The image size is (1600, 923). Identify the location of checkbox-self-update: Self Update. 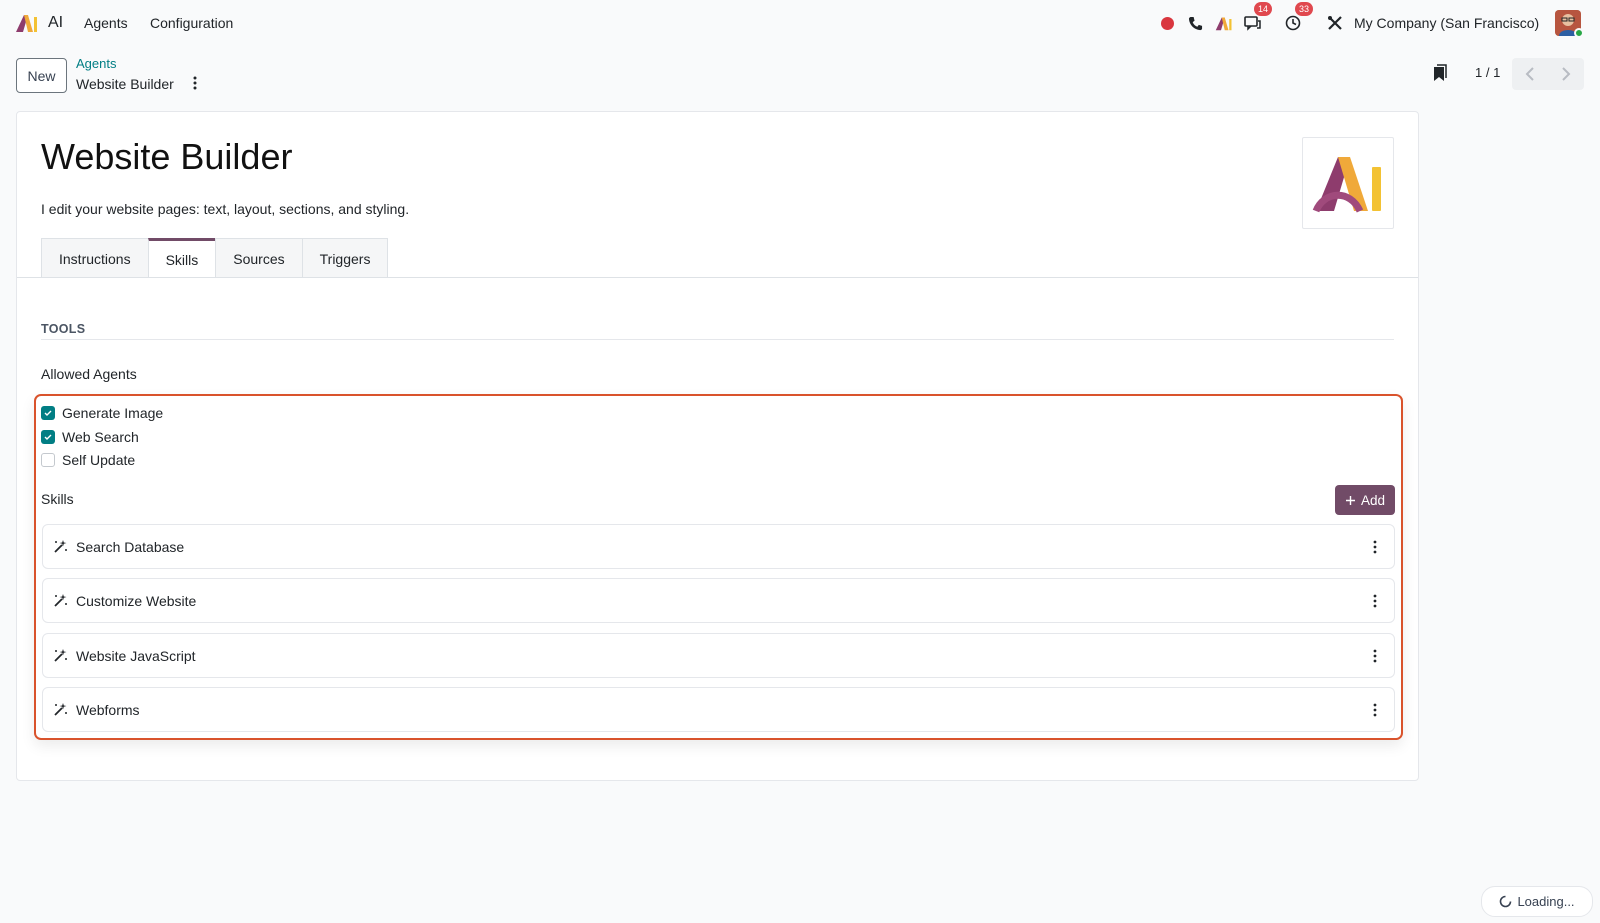
(88, 460).